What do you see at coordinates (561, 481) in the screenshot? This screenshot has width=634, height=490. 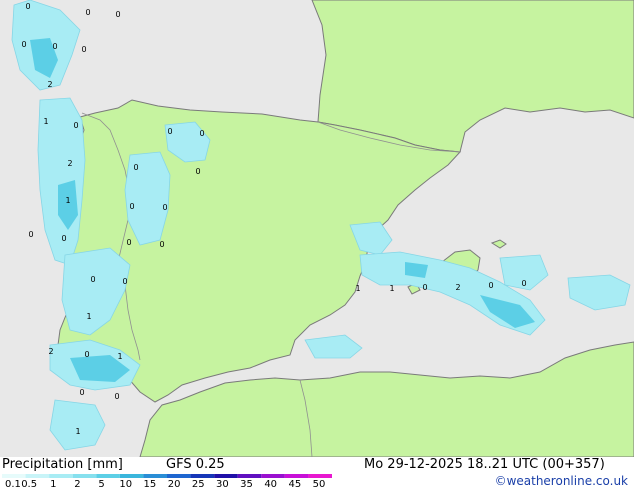 I see `credit-link: ©weatheronline.co.uk` at bounding box center [561, 481].